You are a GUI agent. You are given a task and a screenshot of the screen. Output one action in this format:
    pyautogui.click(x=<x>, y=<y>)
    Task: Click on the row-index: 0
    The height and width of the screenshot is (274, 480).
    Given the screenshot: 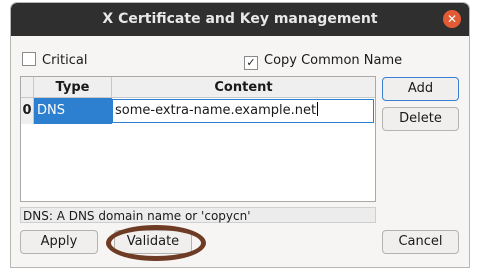 What is the action you would take?
    pyautogui.click(x=27, y=111)
    